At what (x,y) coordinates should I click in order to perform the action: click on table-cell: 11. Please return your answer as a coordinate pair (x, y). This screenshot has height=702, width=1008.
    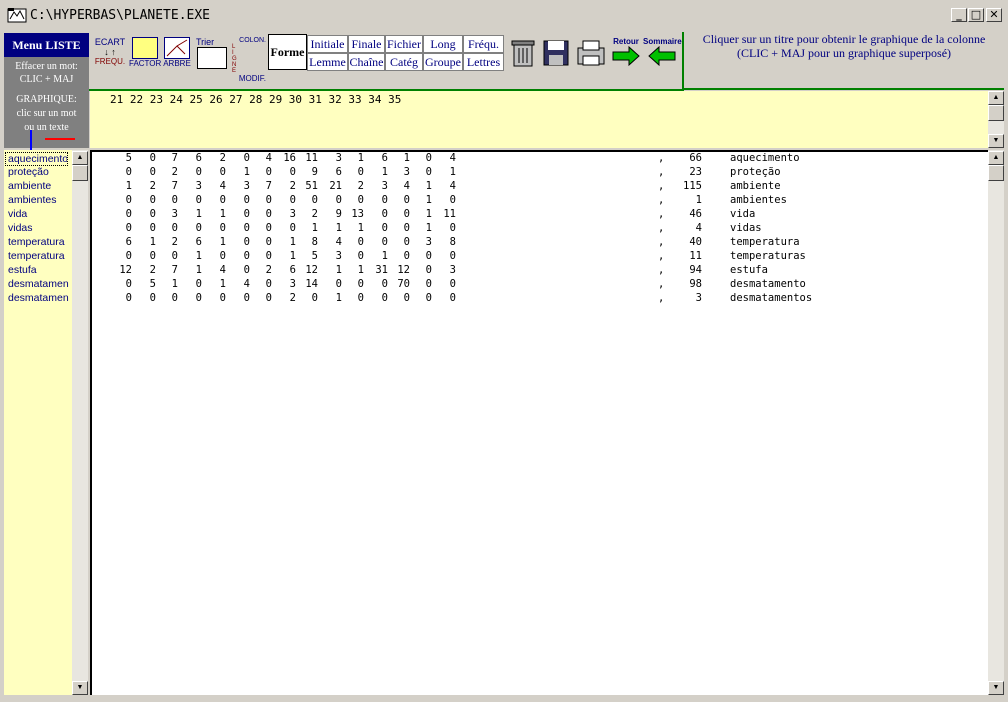
    Looking at the image, I should click on (449, 214).